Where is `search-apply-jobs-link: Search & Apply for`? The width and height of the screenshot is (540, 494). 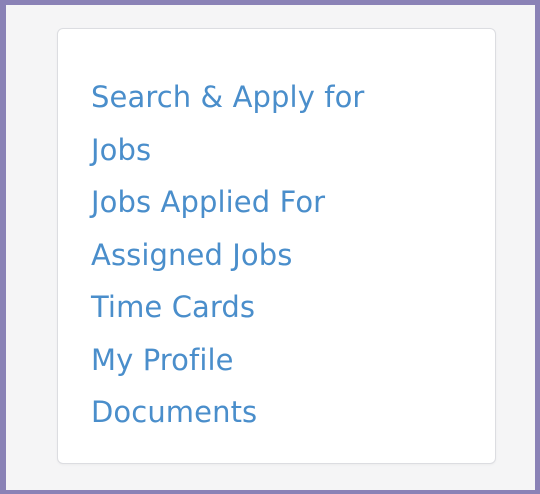
search-apply-jobs-link: Search & Apply for is located at coordinates (261, 97).